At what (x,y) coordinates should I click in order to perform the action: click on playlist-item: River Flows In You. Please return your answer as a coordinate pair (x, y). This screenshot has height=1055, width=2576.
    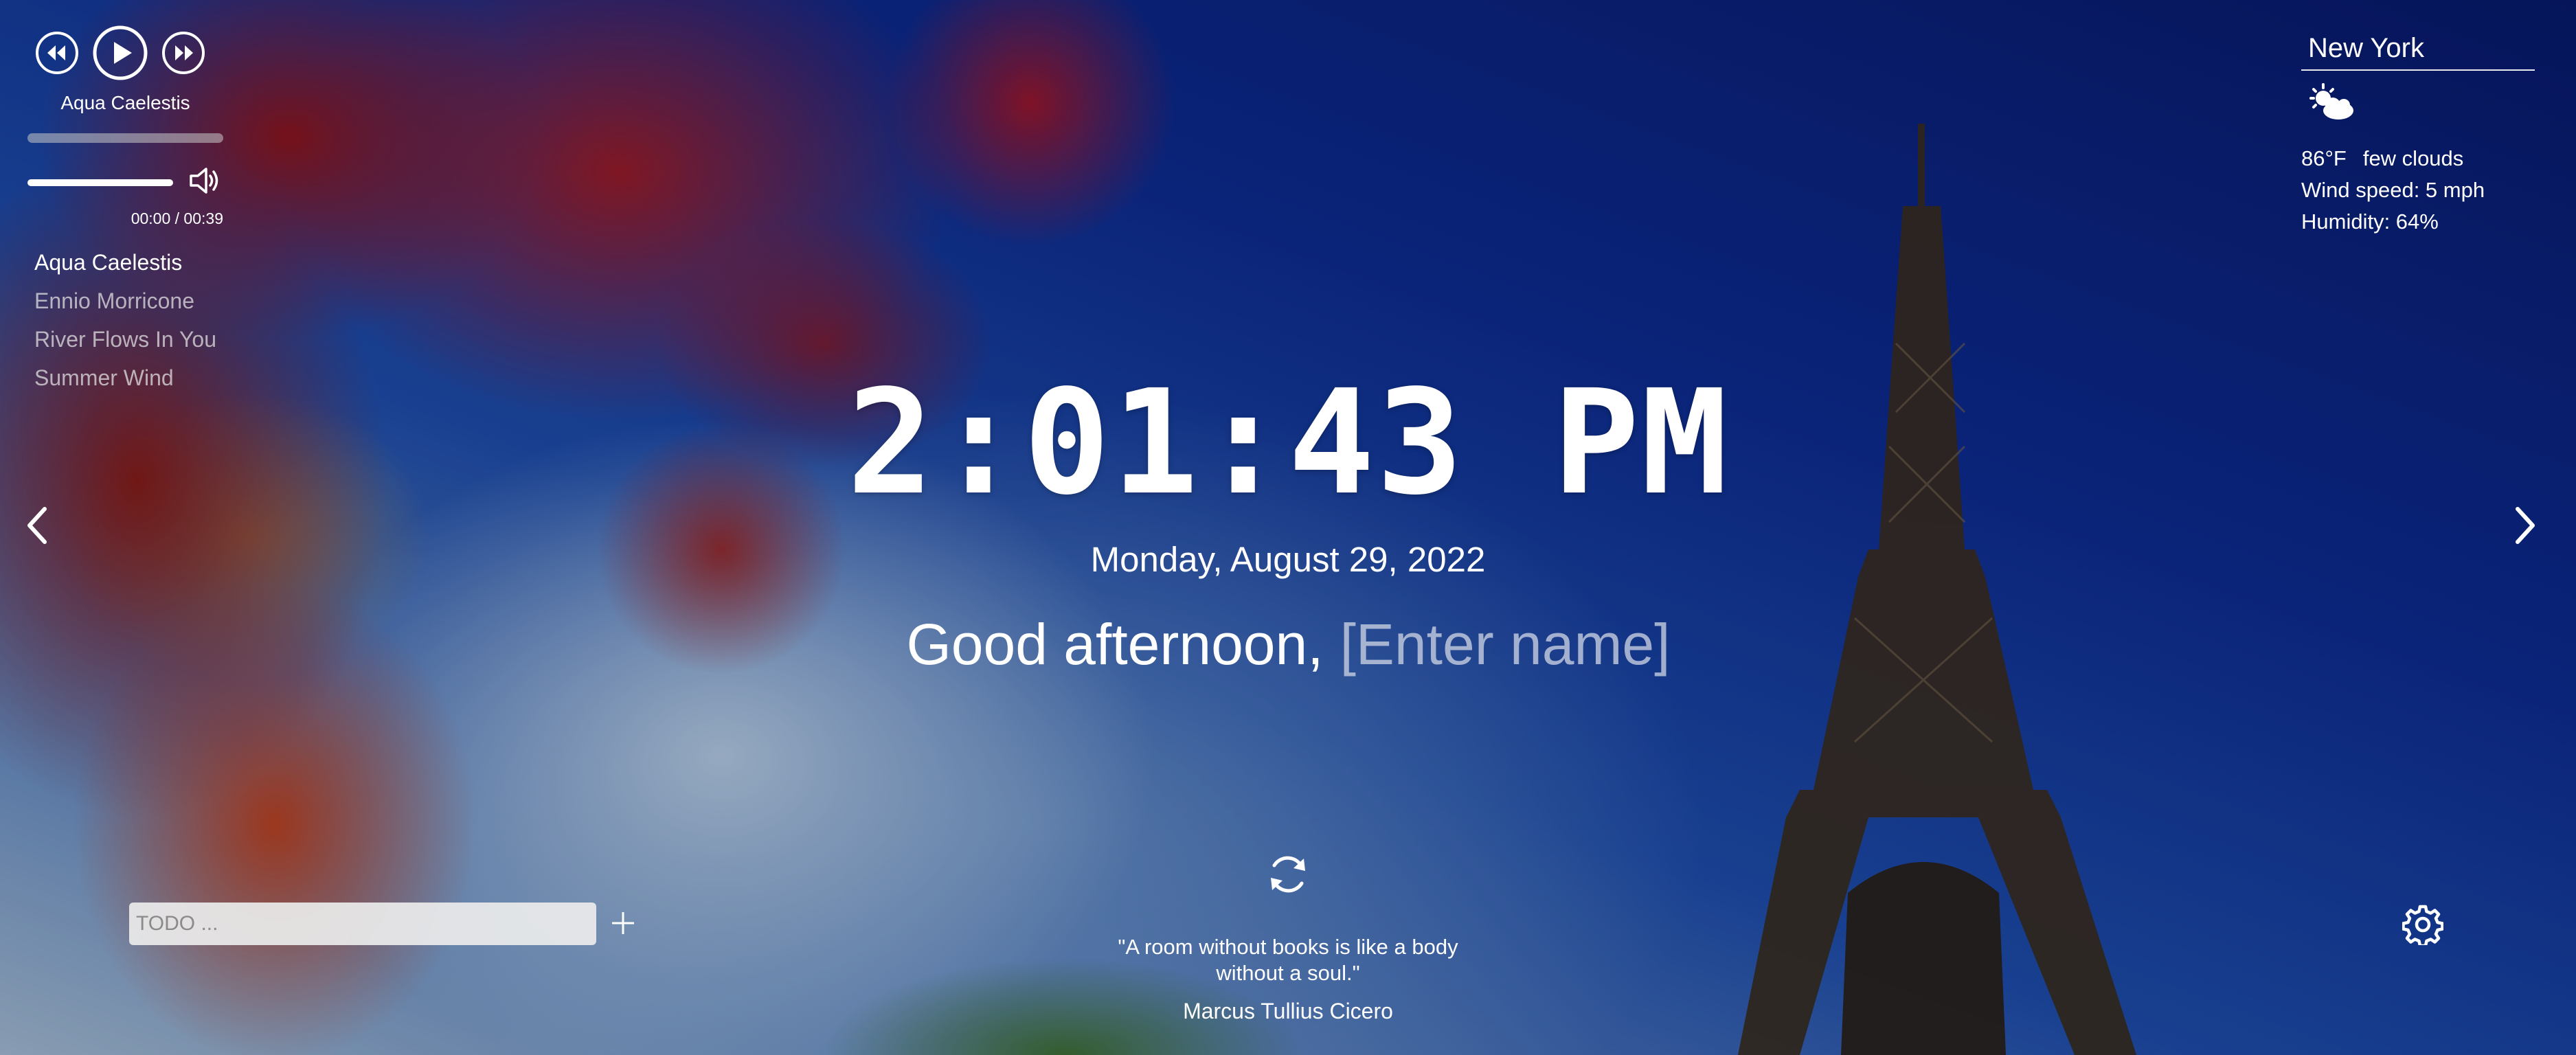
    Looking at the image, I should click on (134, 339).